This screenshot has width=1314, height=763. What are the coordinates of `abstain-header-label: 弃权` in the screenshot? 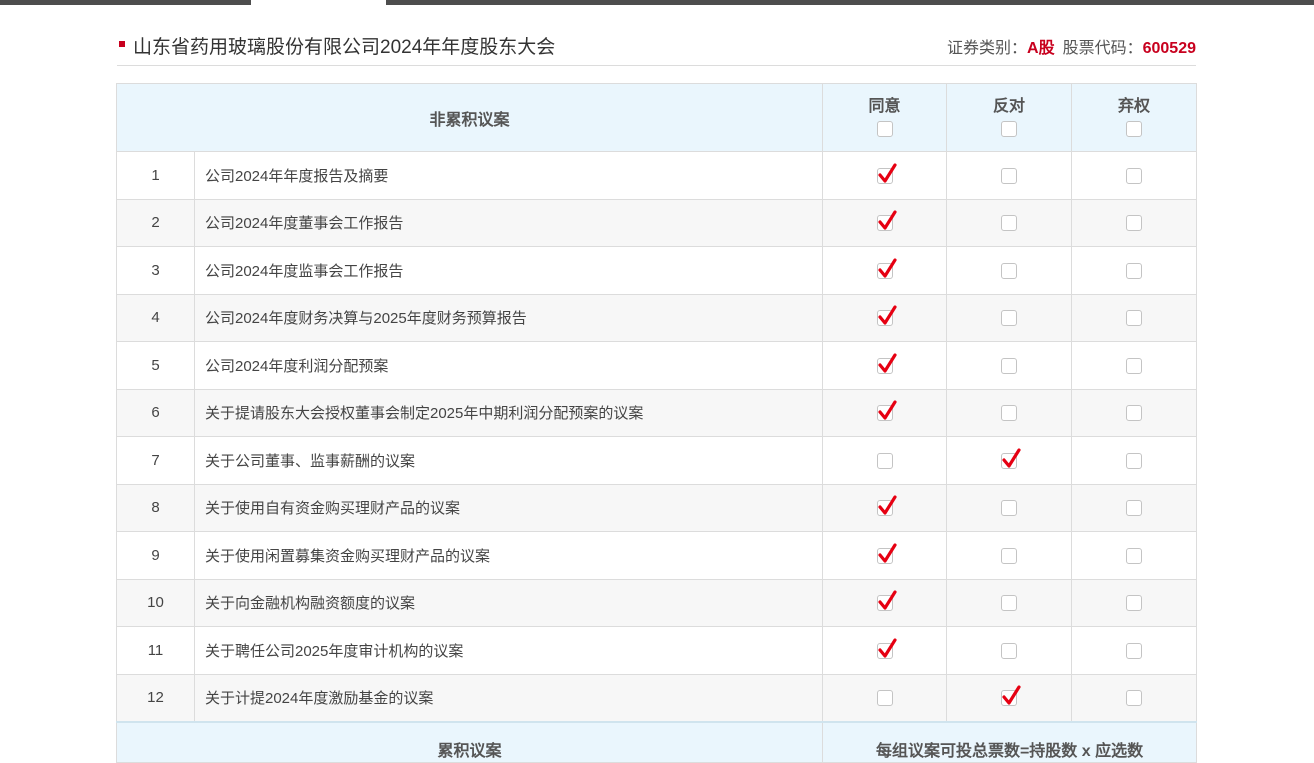 It's located at (1134, 106).